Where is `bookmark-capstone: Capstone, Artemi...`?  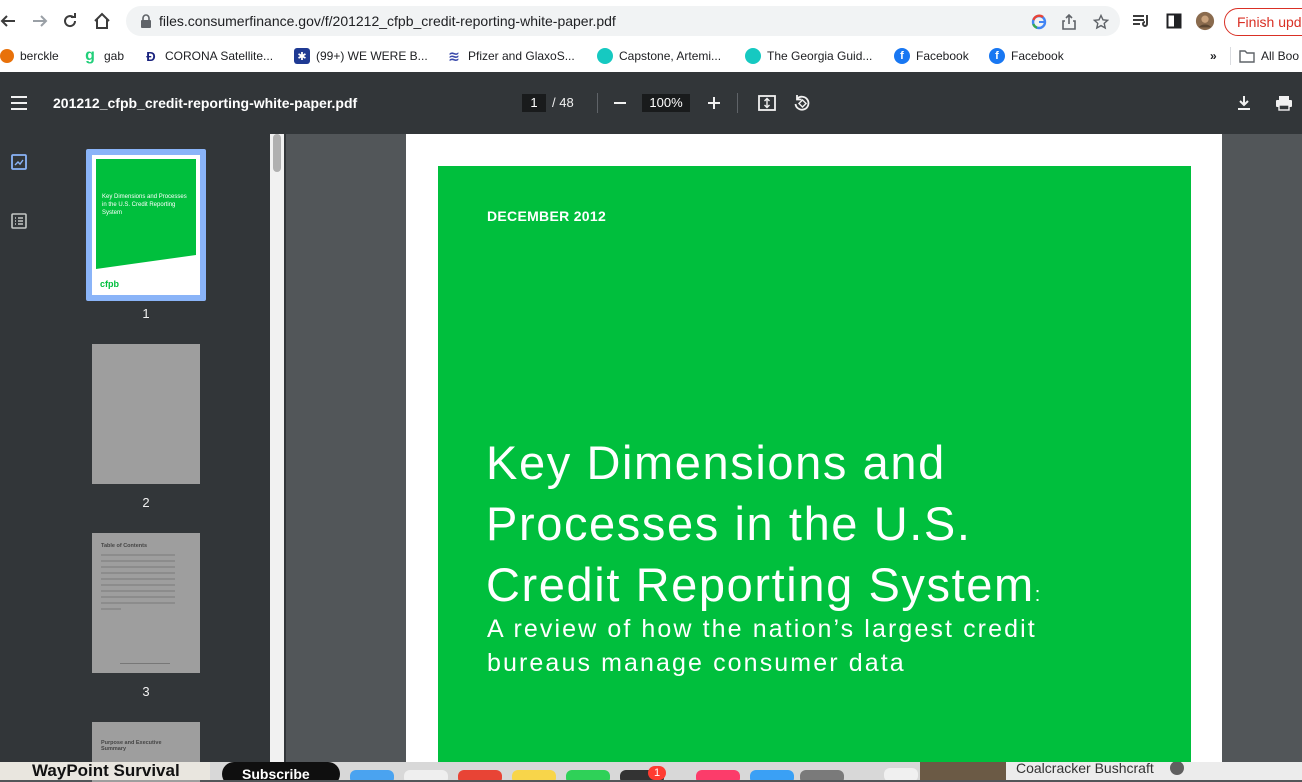
bookmark-capstone: Capstone, Artemi... is located at coordinates (659, 56).